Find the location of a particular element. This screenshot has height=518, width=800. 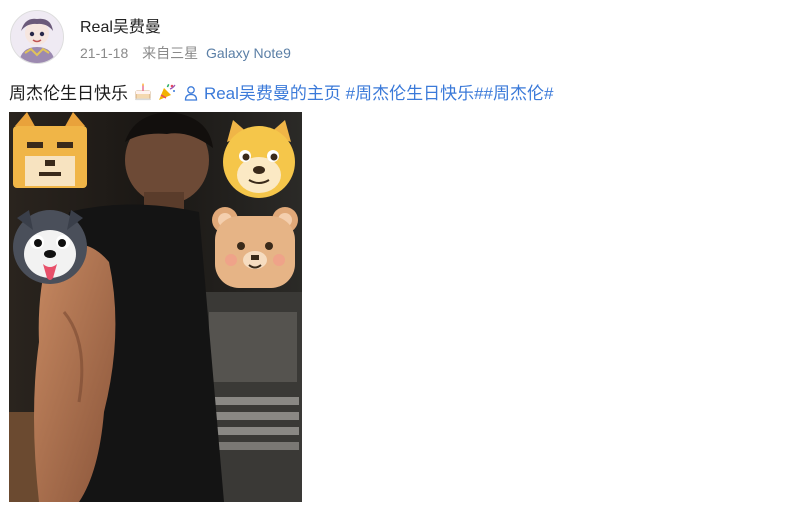

avatar-image is located at coordinates (37, 37).